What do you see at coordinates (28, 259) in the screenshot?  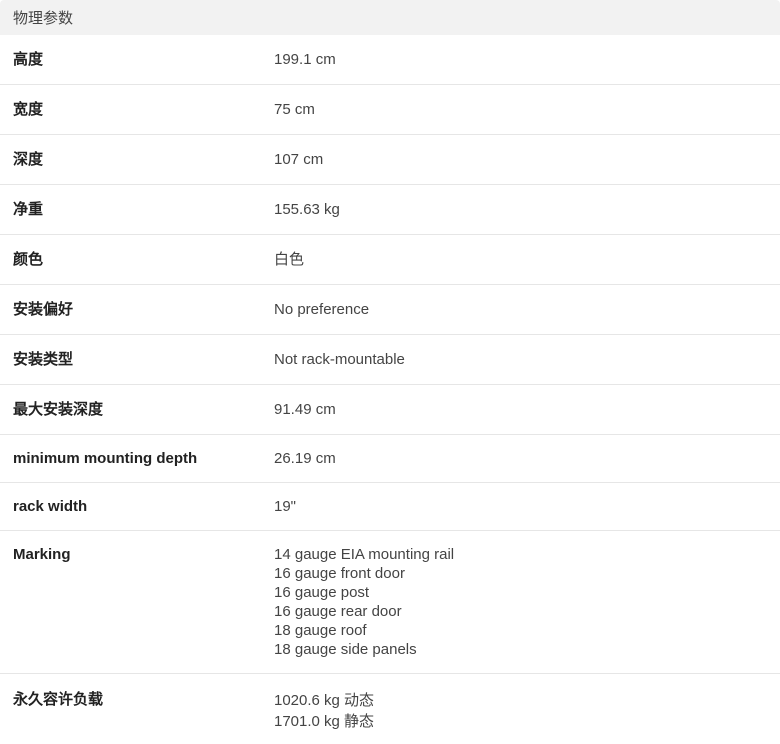 I see `spec-label: 颜色` at bounding box center [28, 259].